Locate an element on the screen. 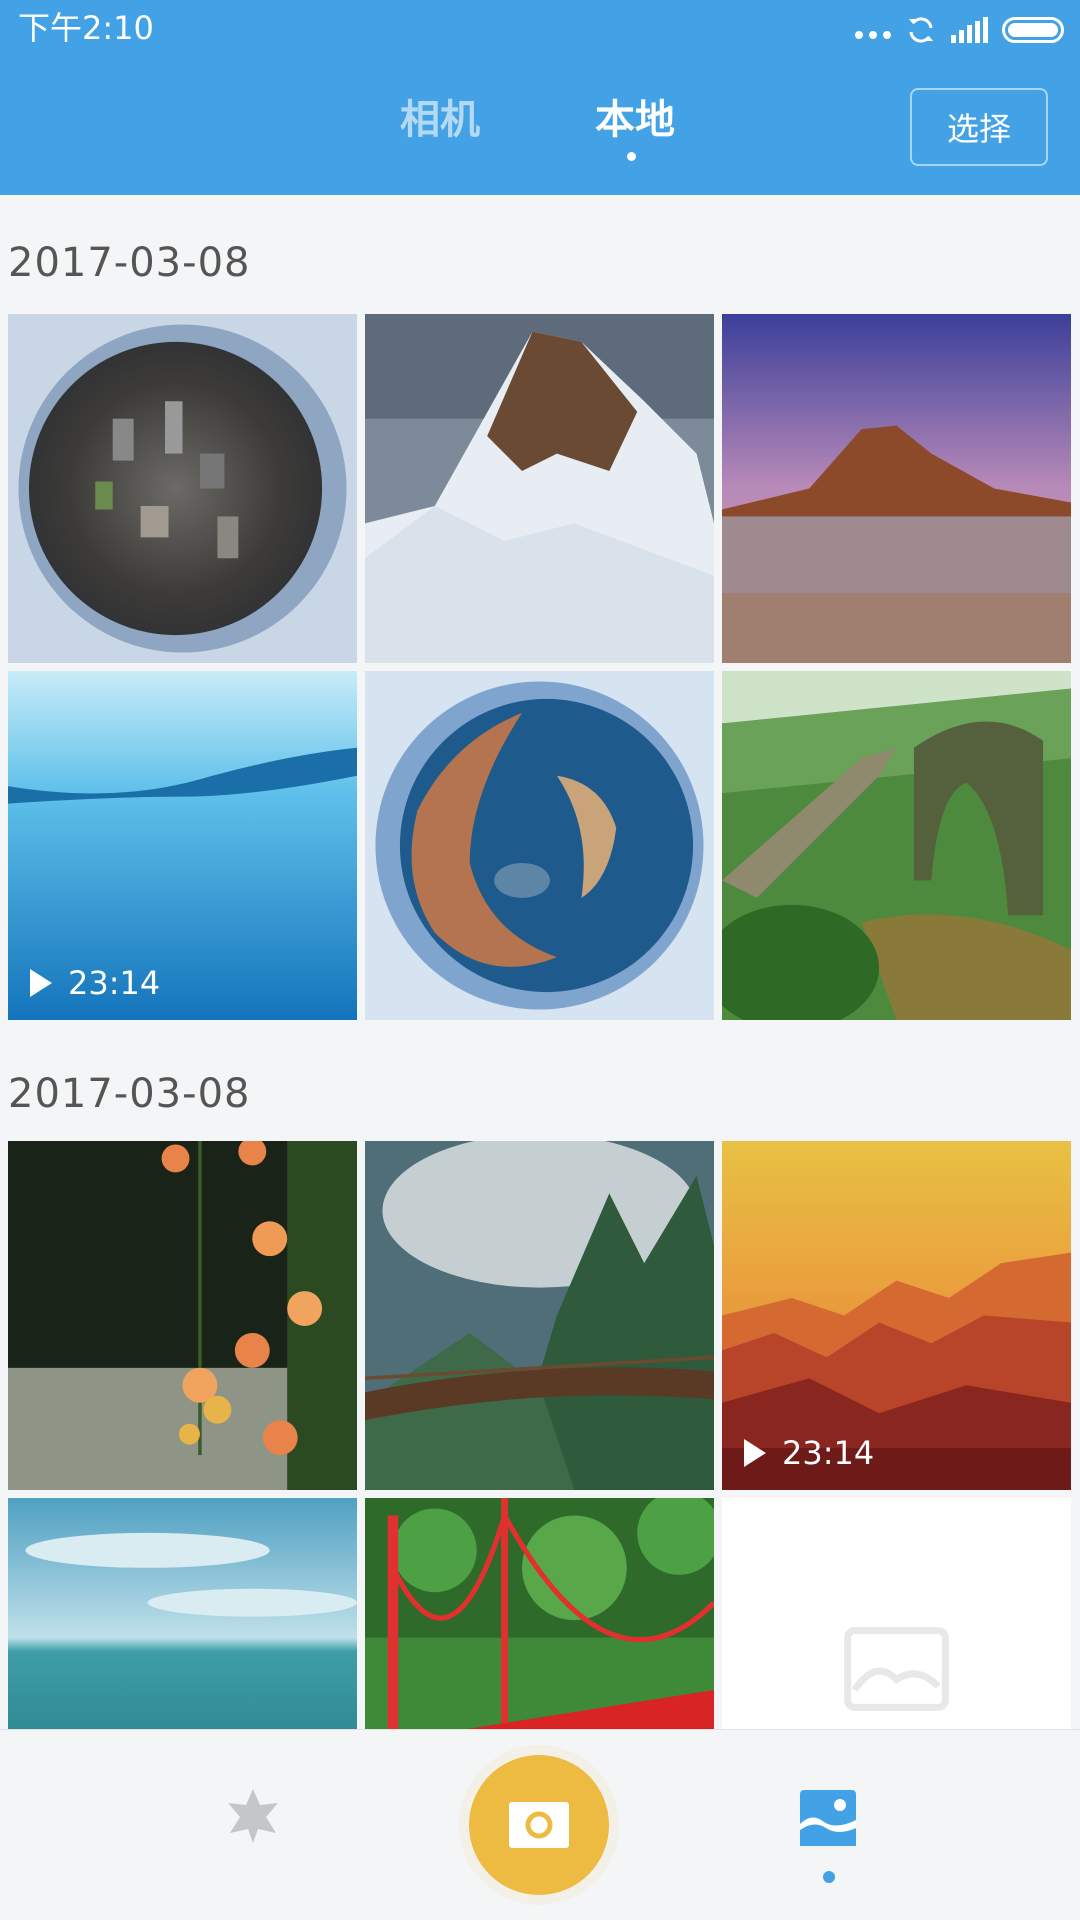 The image size is (1080, 1920). gallery-icon is located at coordinates (828, 1820).